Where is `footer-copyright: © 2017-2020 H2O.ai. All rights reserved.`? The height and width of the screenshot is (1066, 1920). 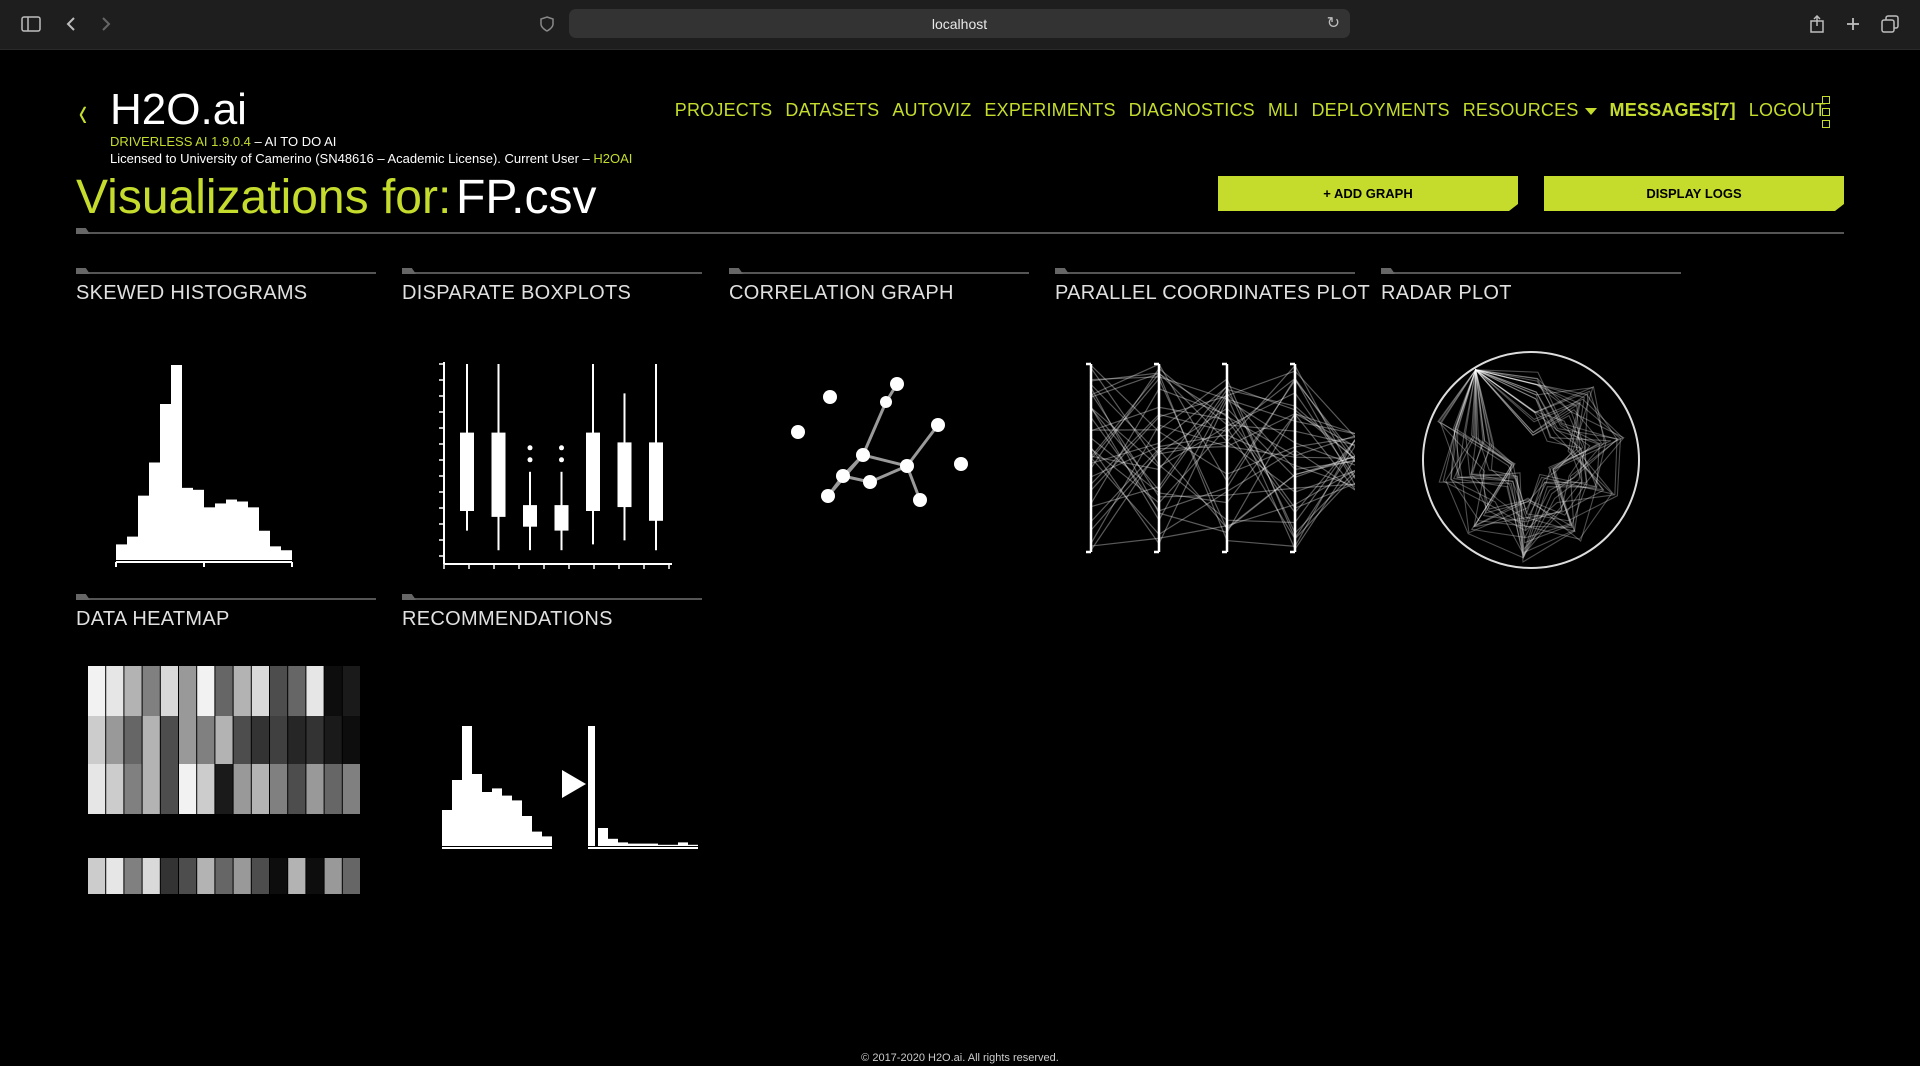 footer-copyright: © 2017-2020 H2O.ai. All rights reserved. is located at coordinates (960, 1058).